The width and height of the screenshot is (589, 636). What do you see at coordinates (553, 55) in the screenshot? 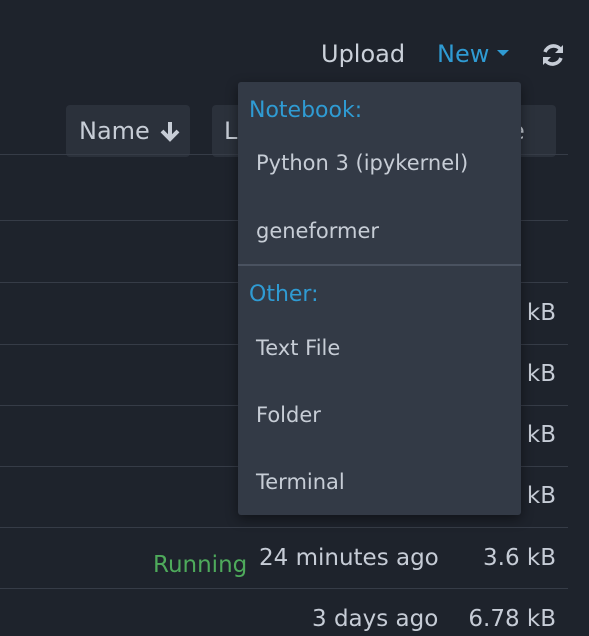
I see `refresh-icon` at bounding box center [553, 55].